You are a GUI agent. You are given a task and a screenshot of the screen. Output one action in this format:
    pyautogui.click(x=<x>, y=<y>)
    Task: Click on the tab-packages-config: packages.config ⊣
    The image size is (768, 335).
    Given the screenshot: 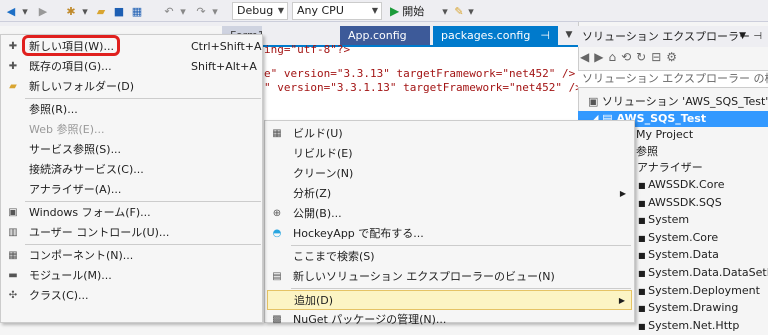 What is the action you would take?
    pyautogui.click(x=495, y=35)
    